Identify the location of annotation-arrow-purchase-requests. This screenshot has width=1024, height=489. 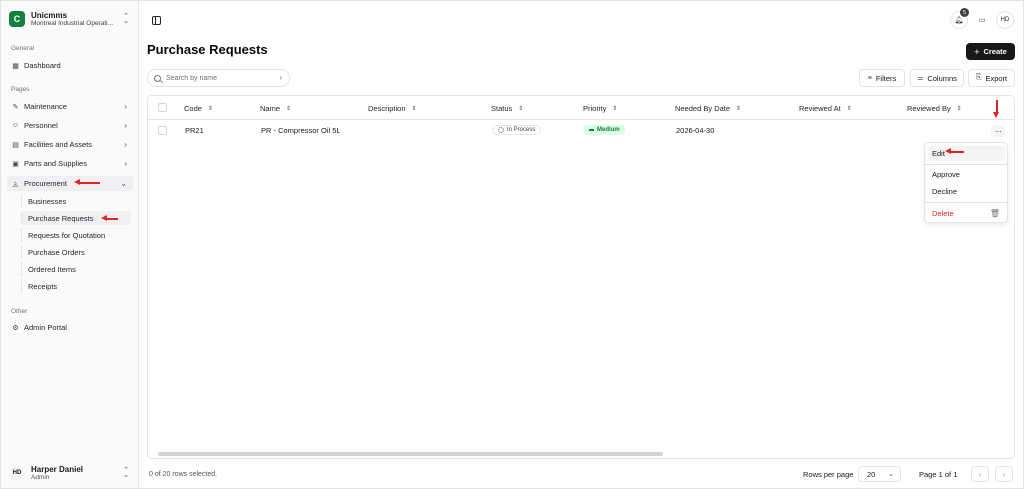
(109, 218).